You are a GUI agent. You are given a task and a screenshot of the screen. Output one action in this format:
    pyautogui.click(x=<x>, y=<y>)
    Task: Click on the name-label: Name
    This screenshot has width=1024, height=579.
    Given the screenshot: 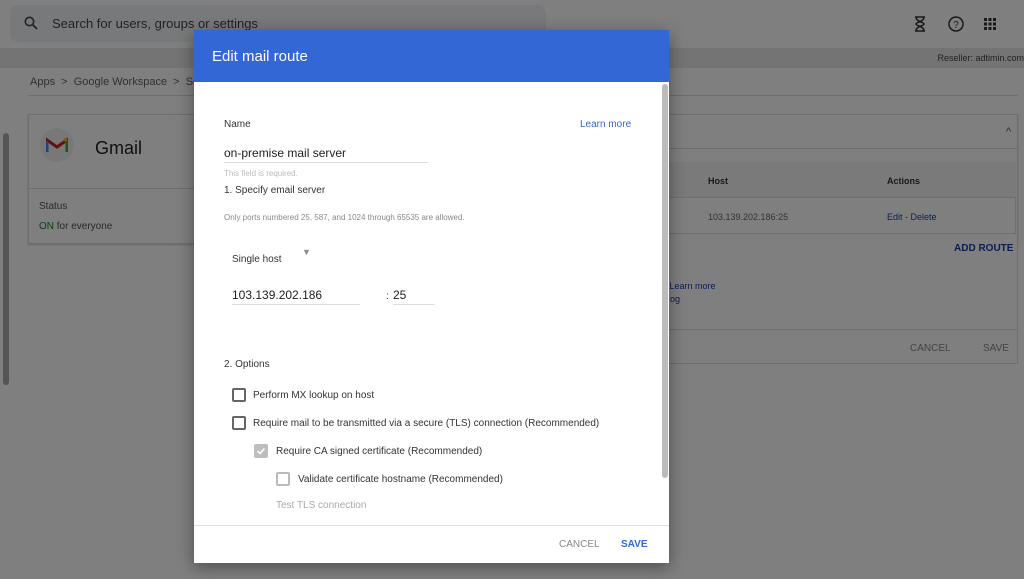 What is the action you would take?
    pyautogui.click(x=237, y=124)
    